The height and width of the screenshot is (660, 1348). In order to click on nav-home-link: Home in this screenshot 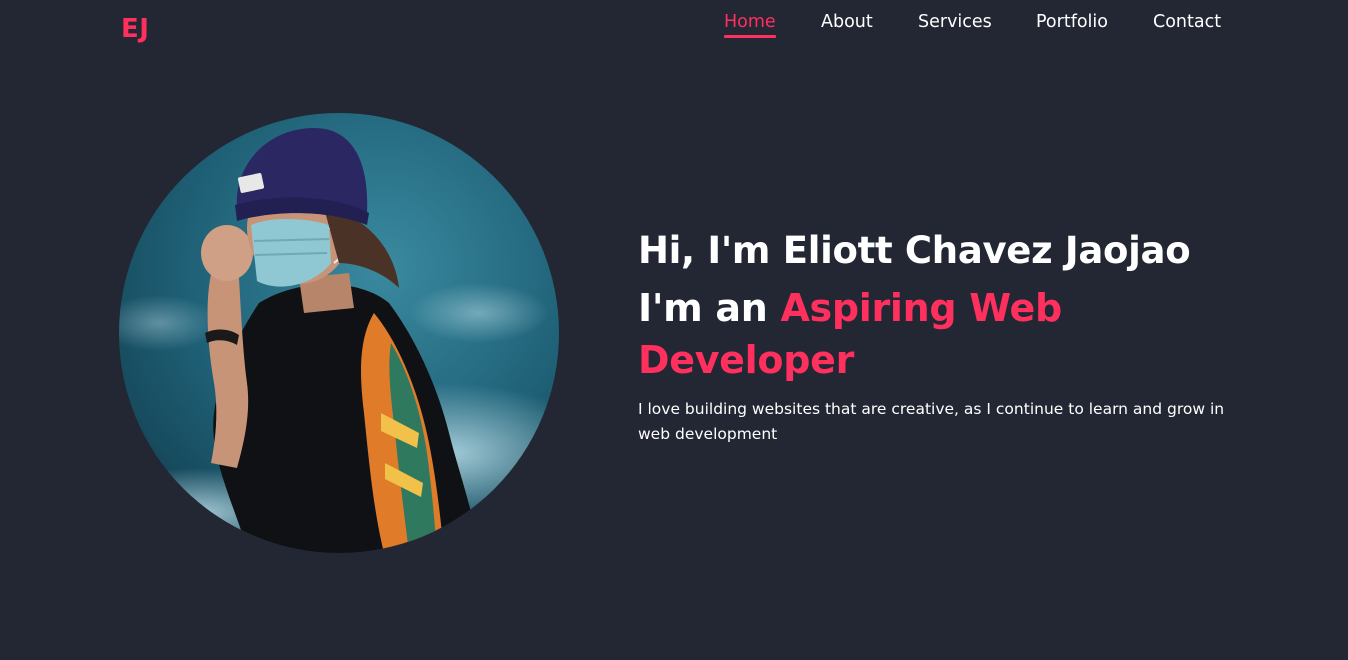, I will do `click(750, 24)`.